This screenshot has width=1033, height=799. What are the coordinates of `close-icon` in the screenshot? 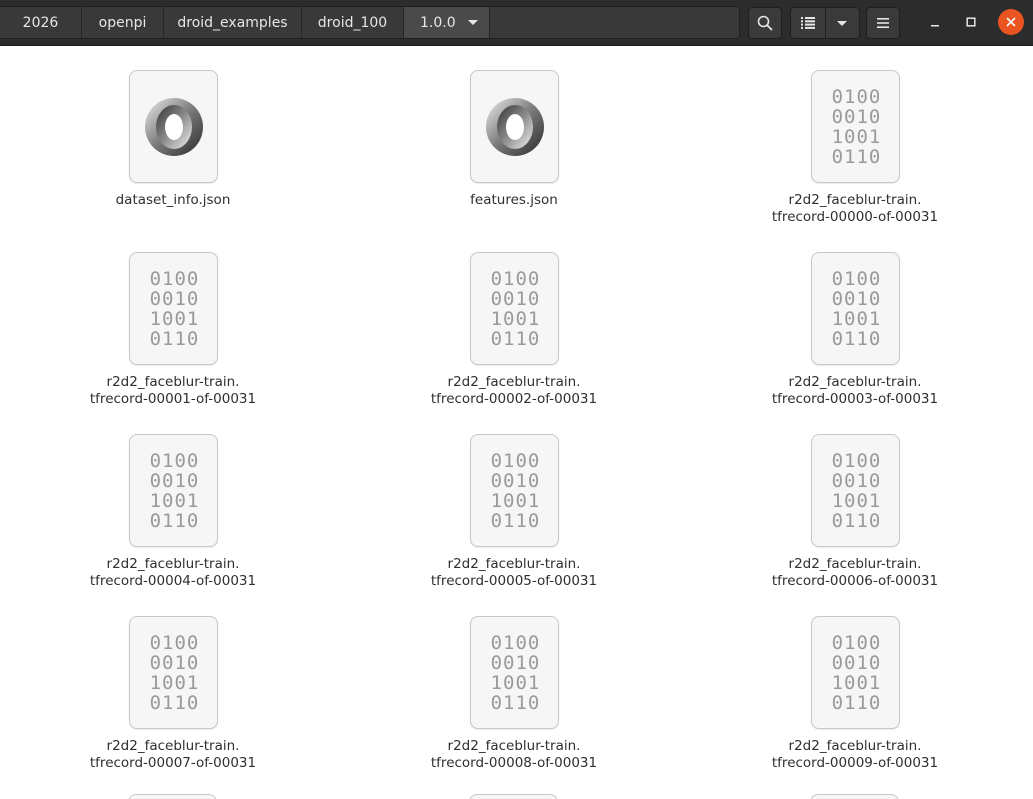 It's located at (1011, 22).